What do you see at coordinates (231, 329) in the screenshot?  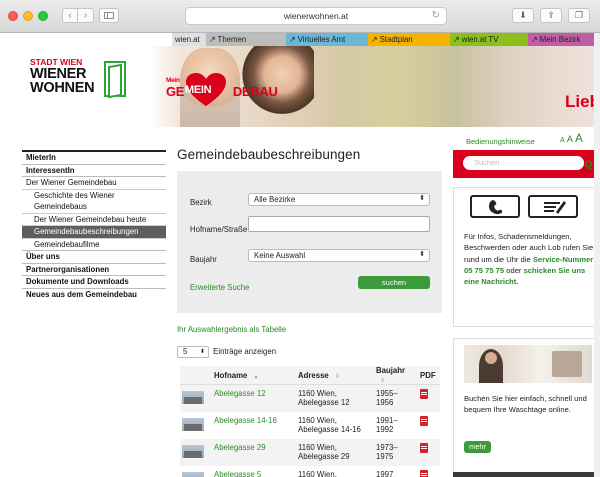 I see `results-as-table-link: Ihr Auswahlergebnis als Tabelle` at bounding box center [231, 329].